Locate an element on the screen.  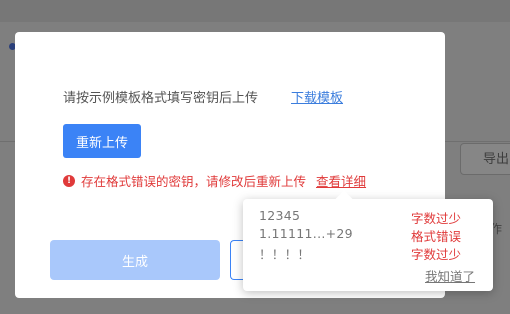
error-row: 12345 字数过少 is located at coordinates (369, 217).